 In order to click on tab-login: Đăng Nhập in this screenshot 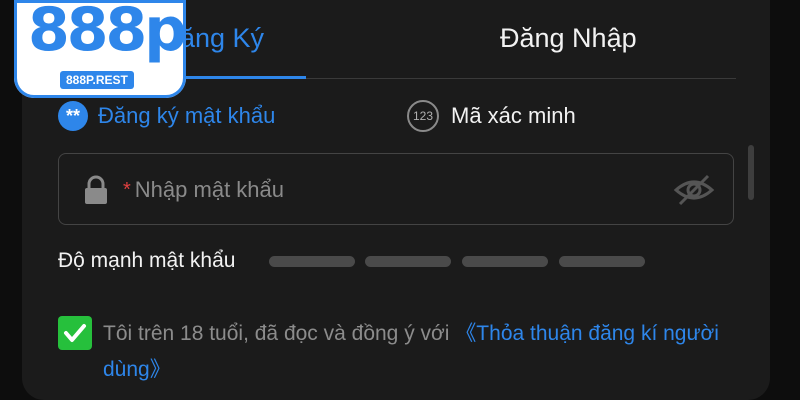, I will do `click(568, 38)`.